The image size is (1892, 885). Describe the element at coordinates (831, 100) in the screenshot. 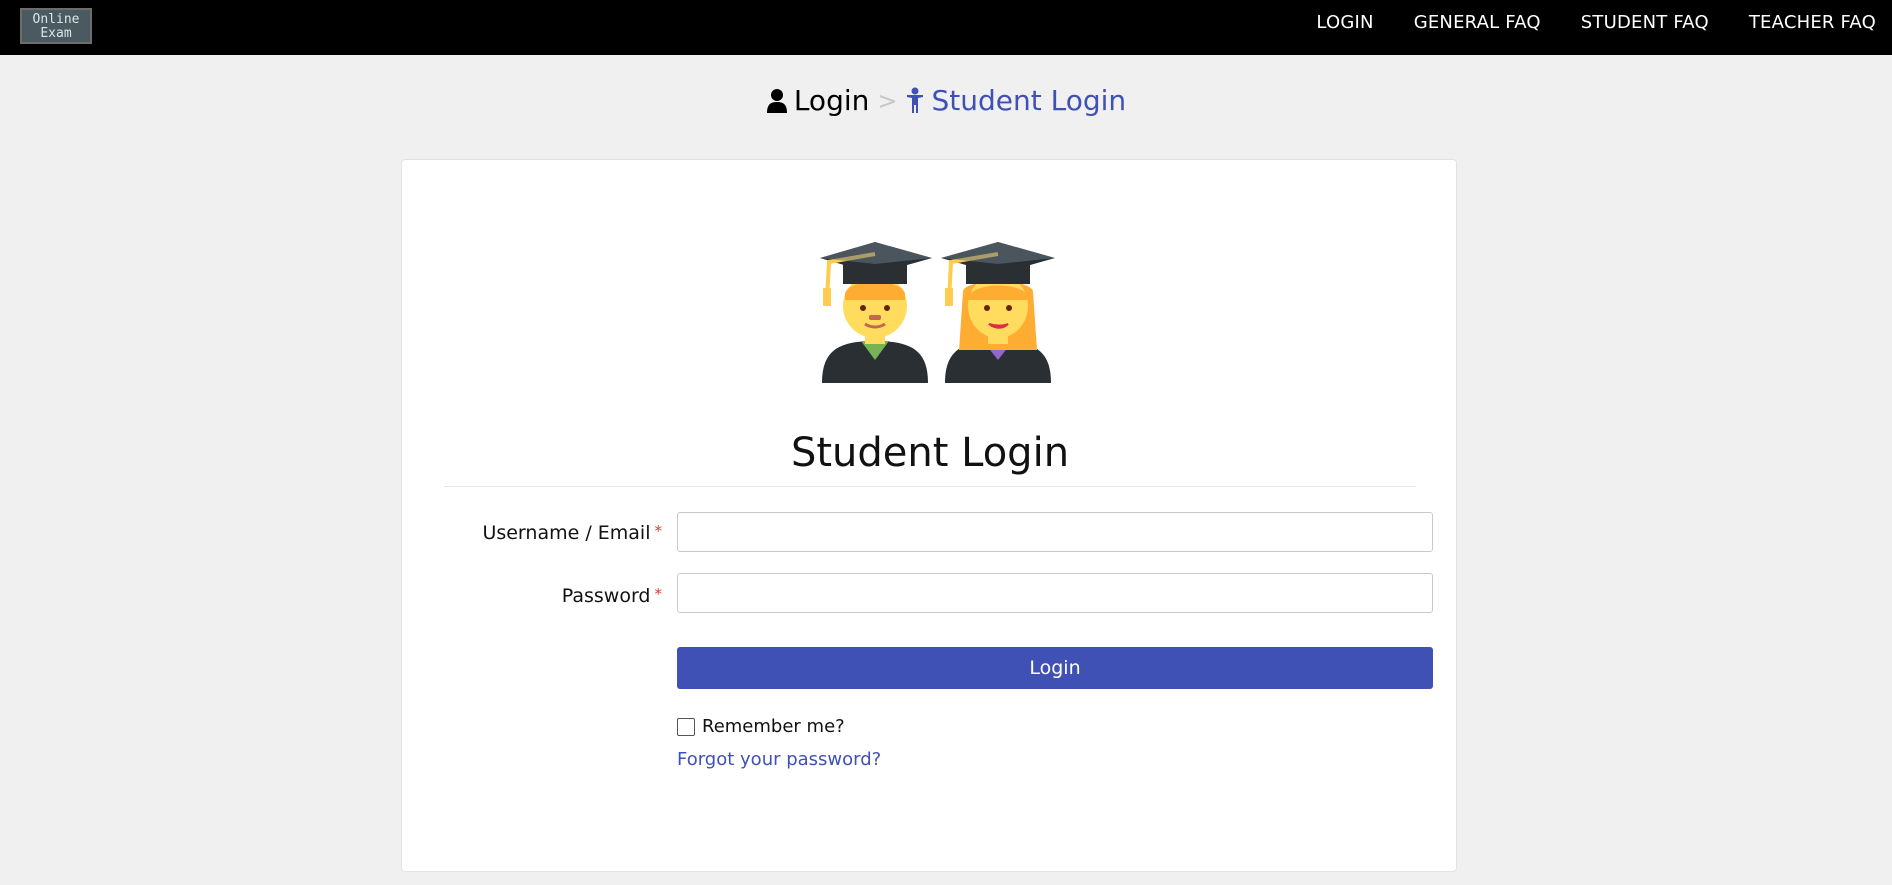

I see `breadcrumb-home-label: Login` at that location.